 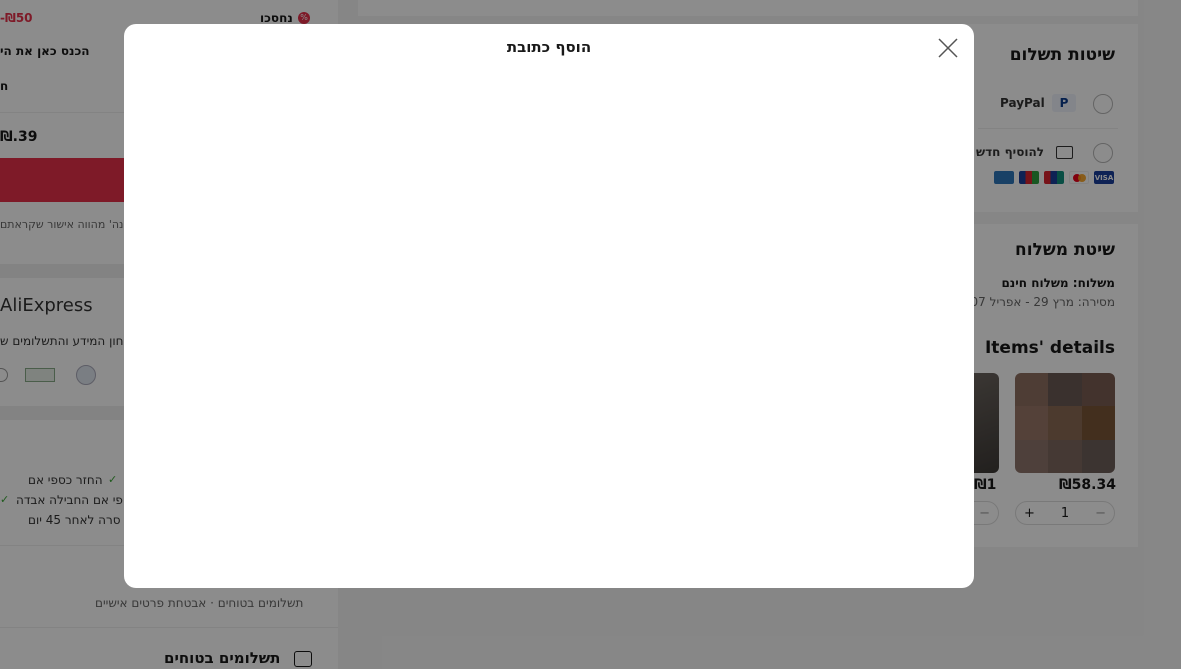 What do you see at coordinates (549, 47) in the screenshot?
I see `modal-title: הוסף כתובת` at bounding box center [549, 47].